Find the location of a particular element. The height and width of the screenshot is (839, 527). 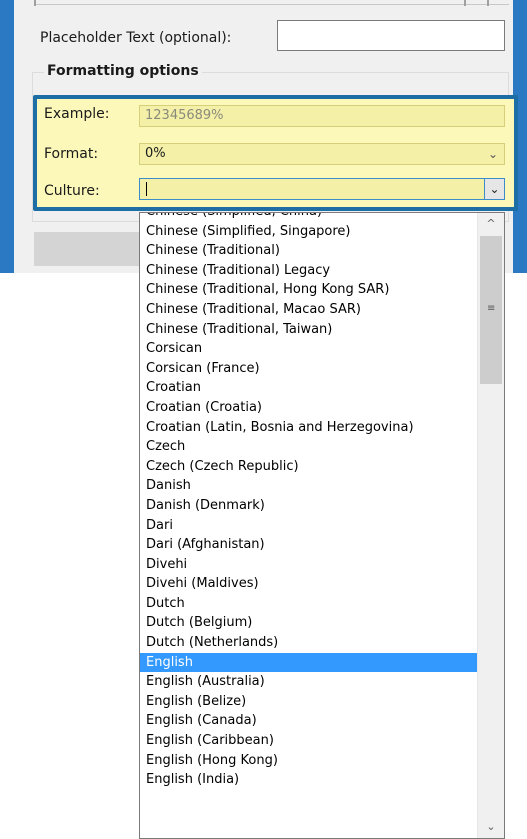

format-label: Format: is located at coordinates (71, 154).